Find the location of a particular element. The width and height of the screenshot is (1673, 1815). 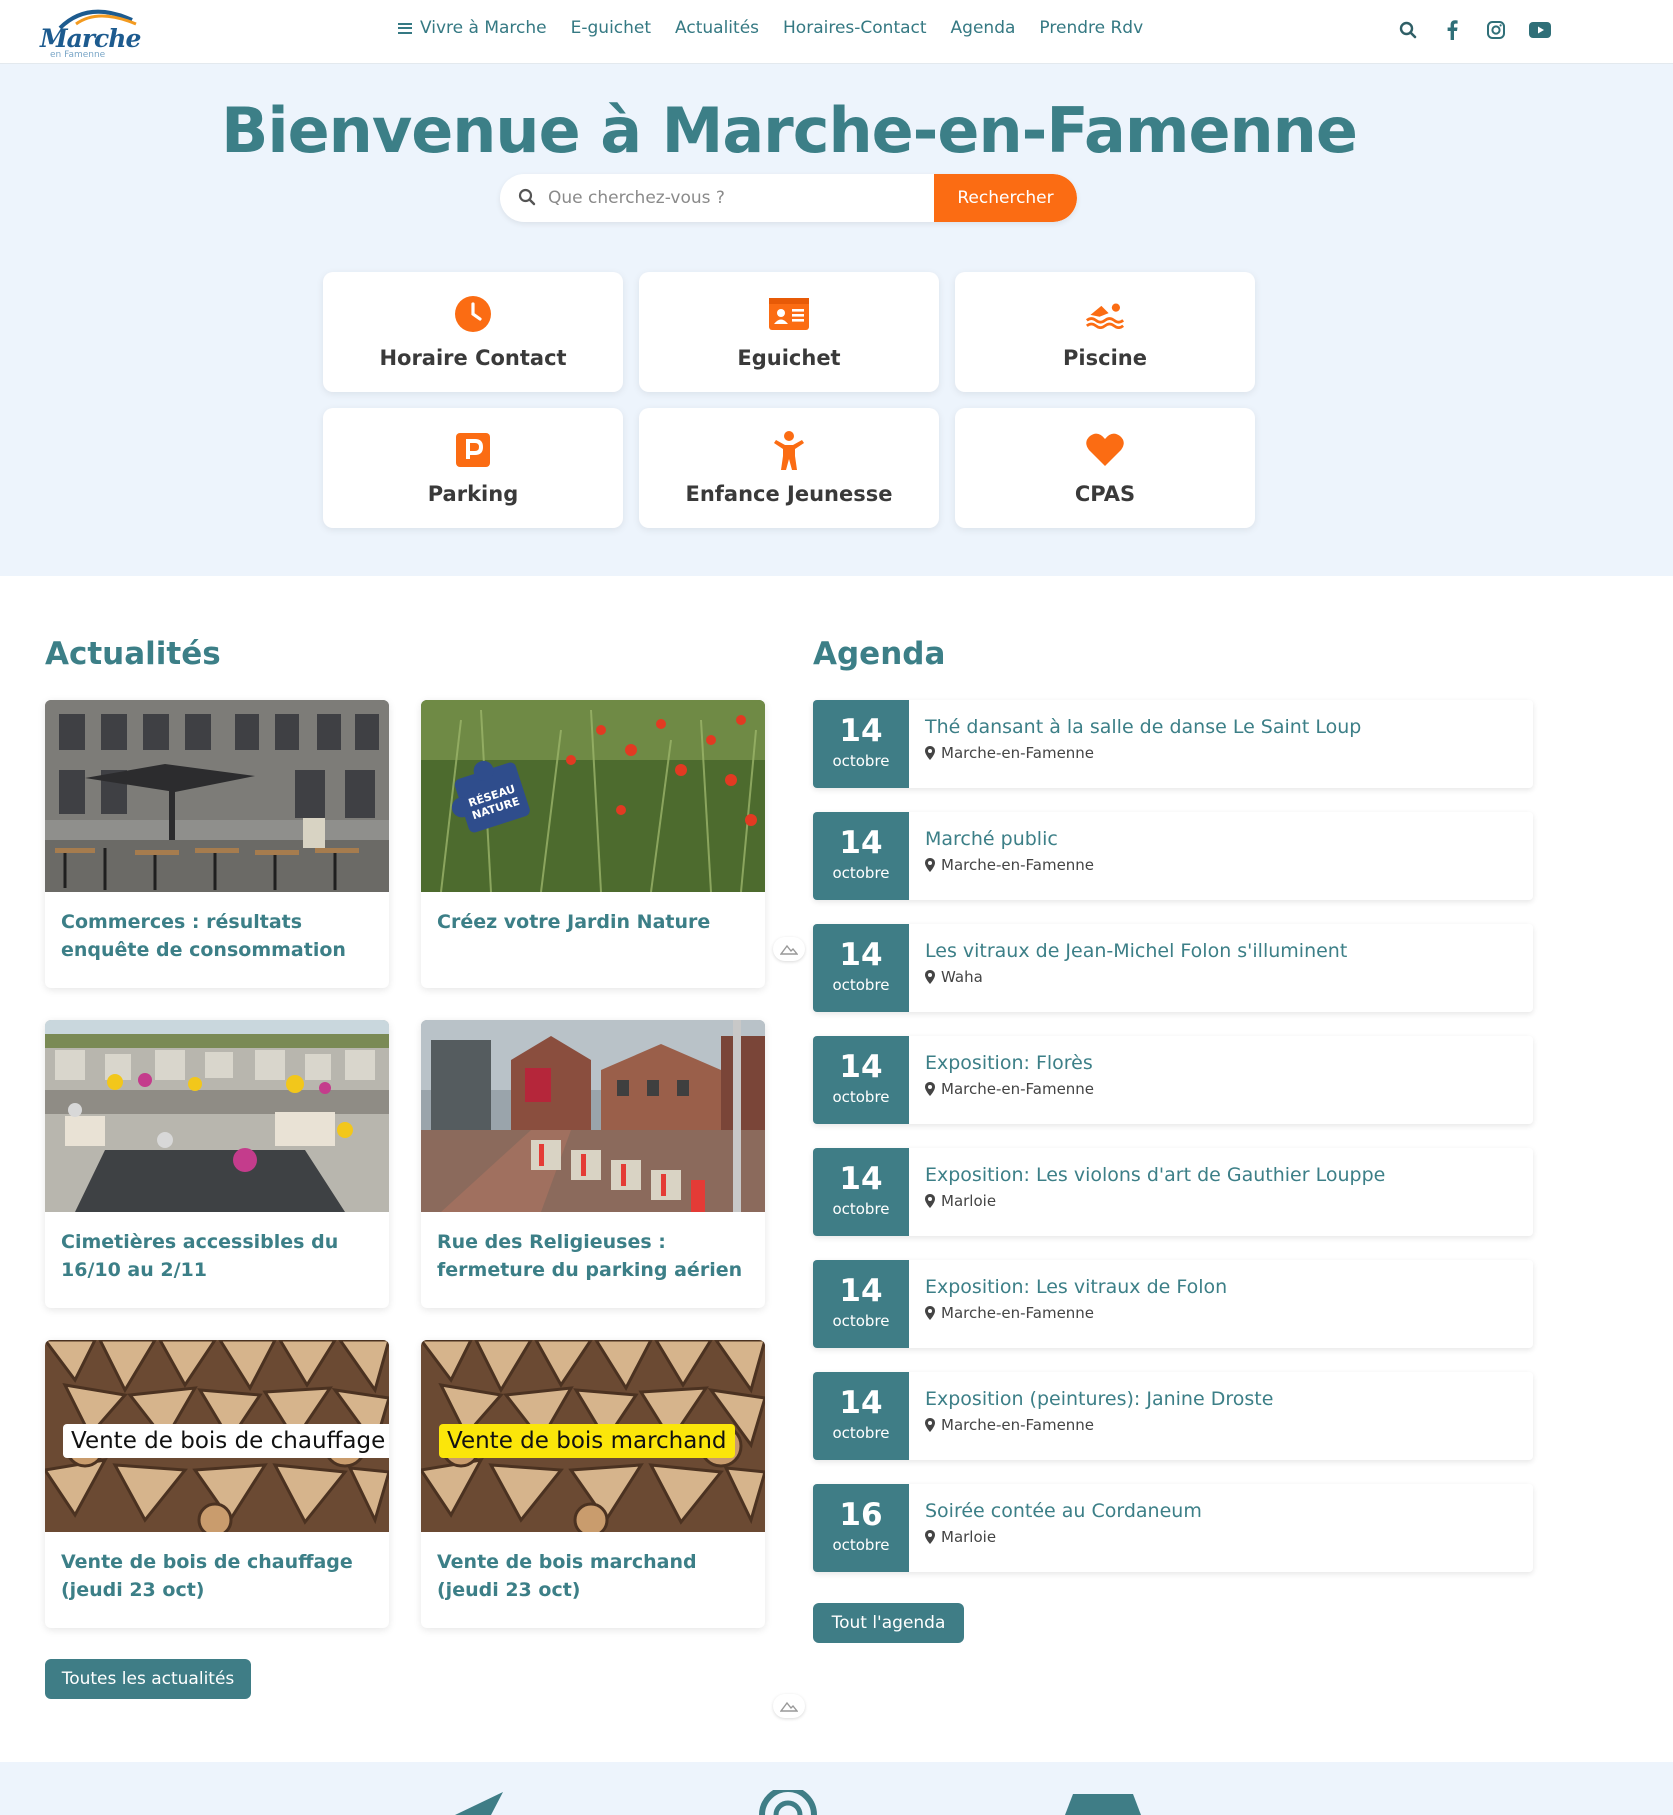

news-card: Cimetières accessibles du 16/10 au 2/11 is located at coordinates (217, 1164).